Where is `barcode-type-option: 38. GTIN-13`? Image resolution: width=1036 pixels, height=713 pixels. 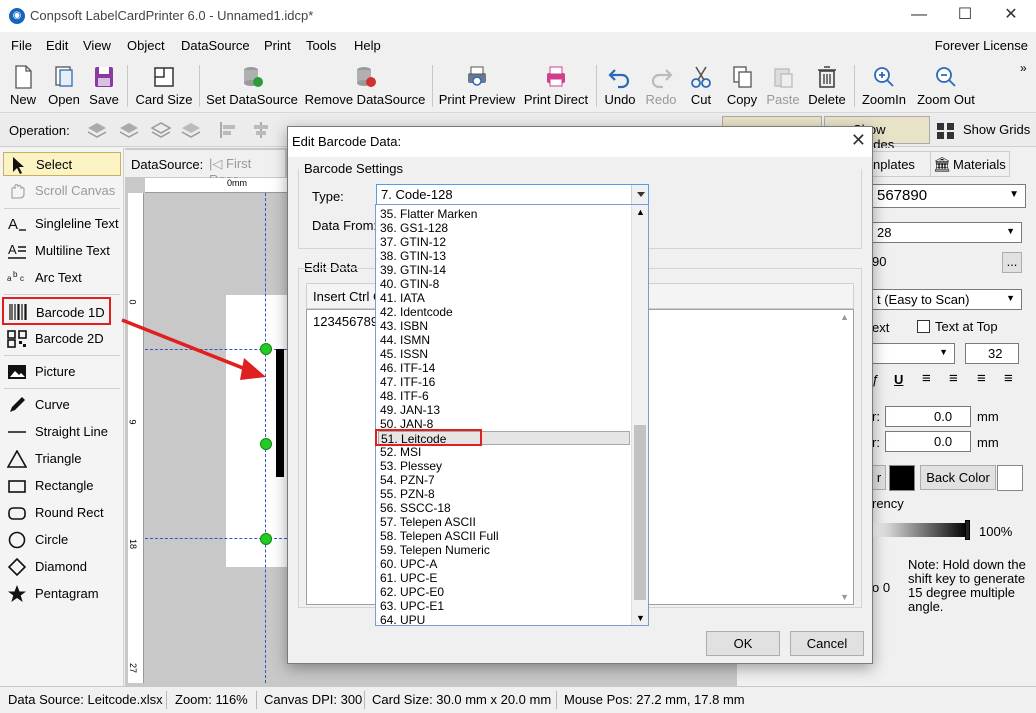
barcode-type-option: 38. GTIN-13 is located at coordinates (504, 256).